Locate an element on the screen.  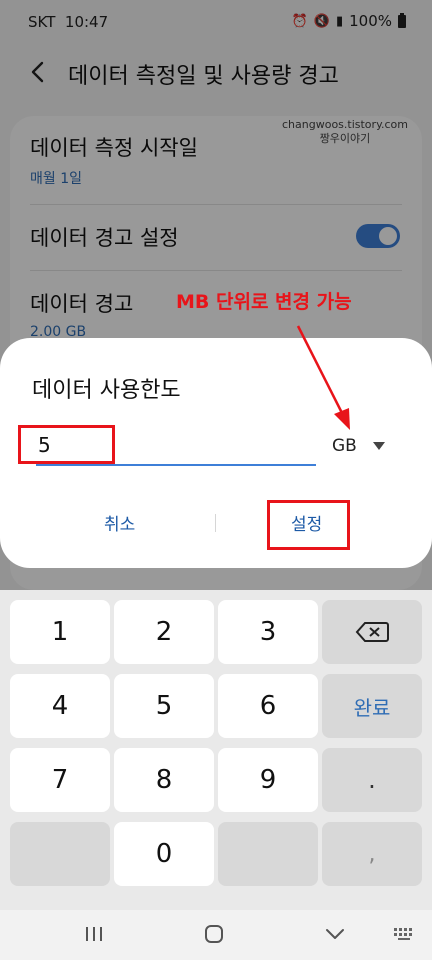
backspace-key is located at coordinates (372, 632).